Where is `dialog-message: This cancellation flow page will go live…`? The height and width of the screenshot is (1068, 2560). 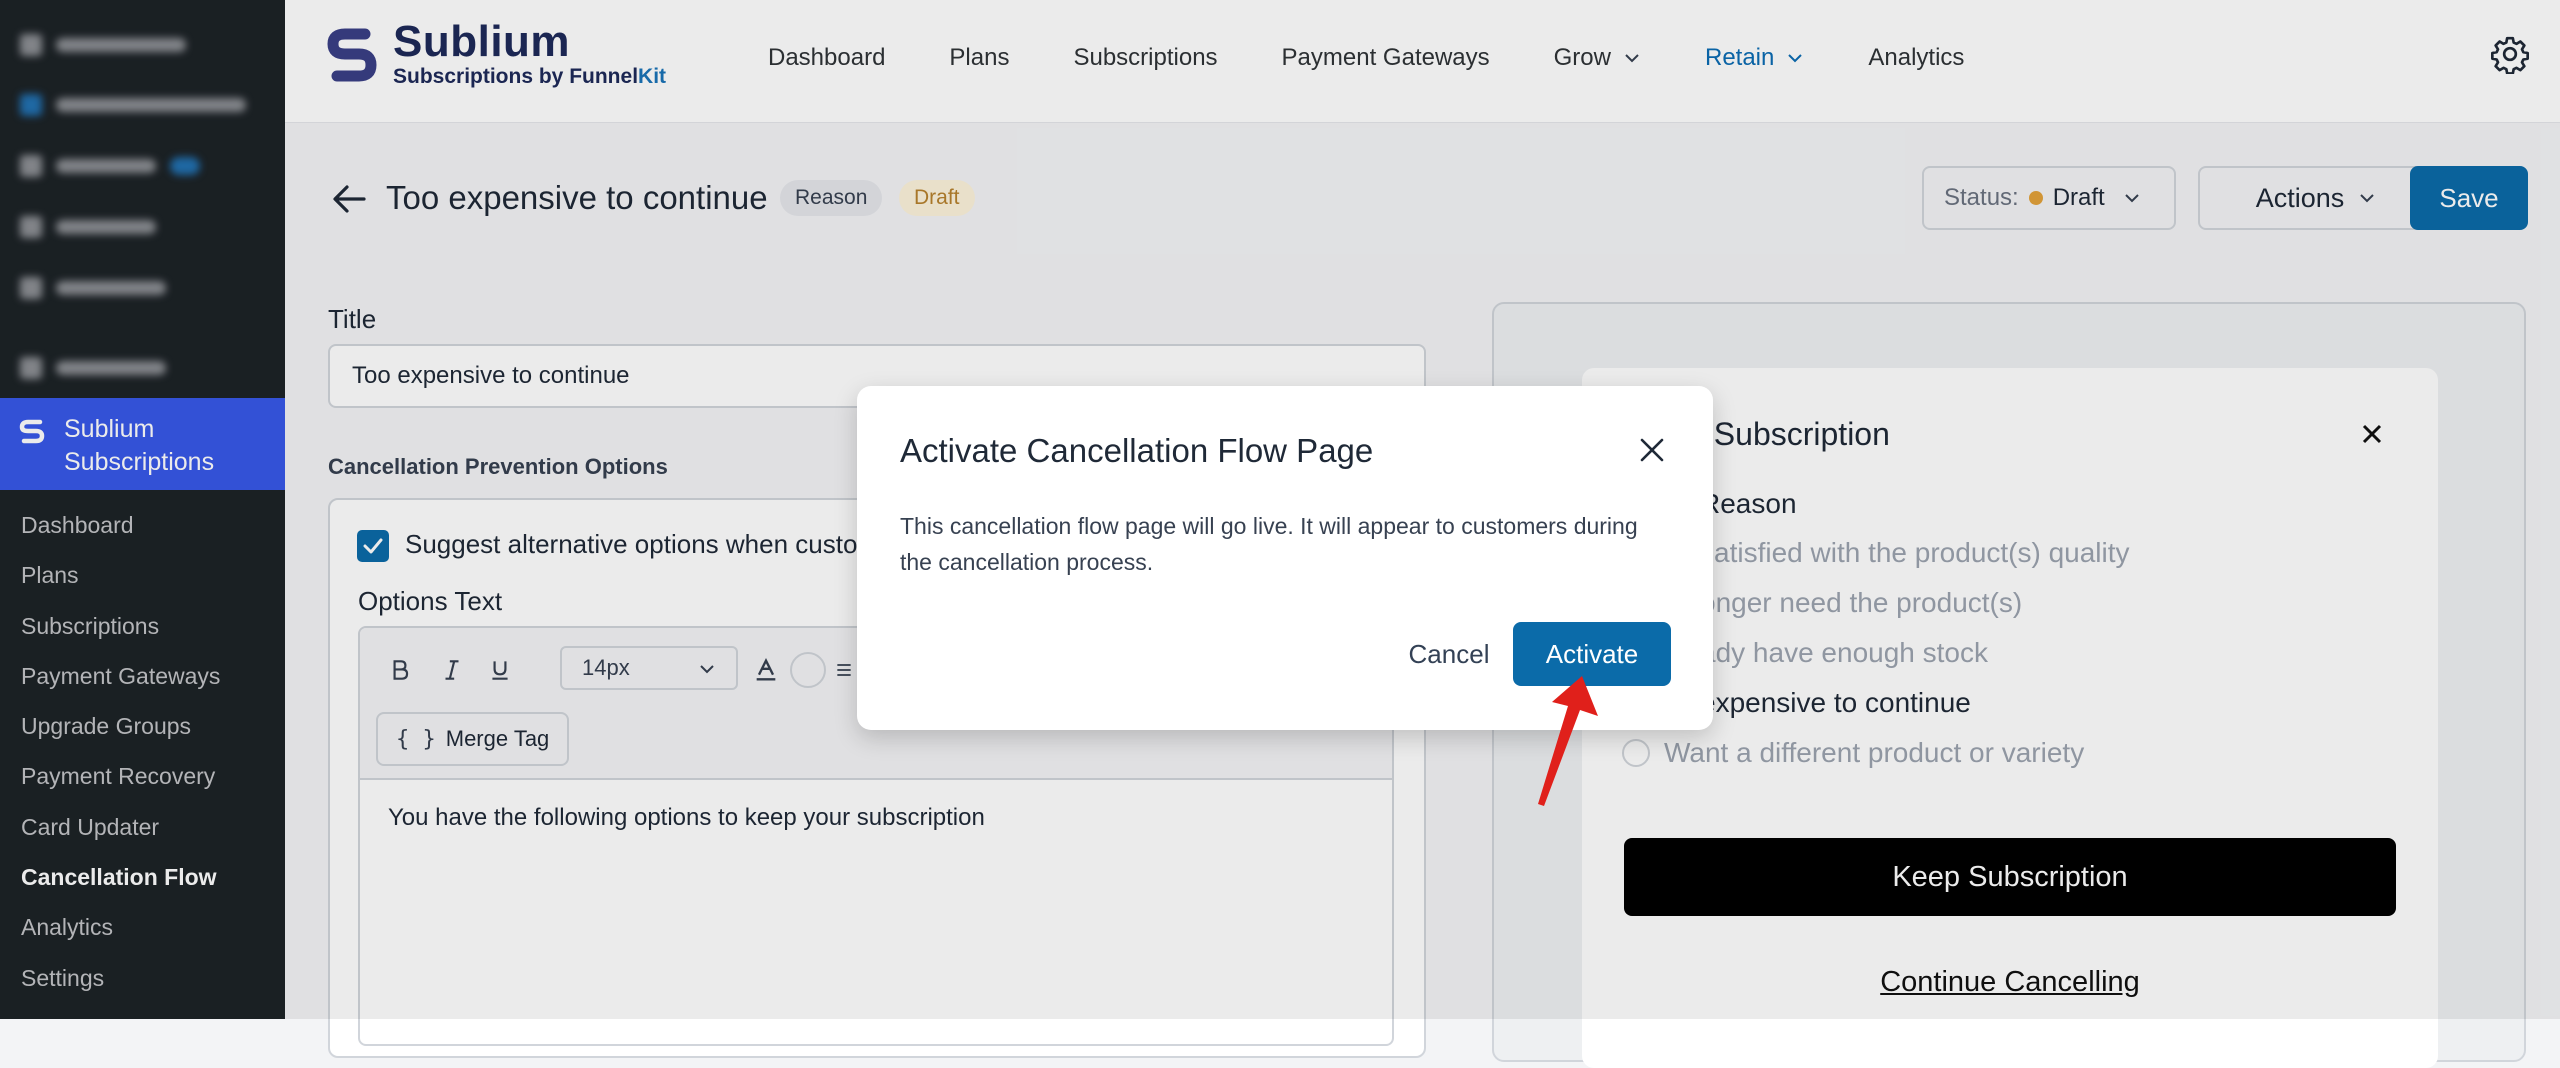 dialog-message: This cancellation flow page will go live… is located at coordinates (1269, 544).